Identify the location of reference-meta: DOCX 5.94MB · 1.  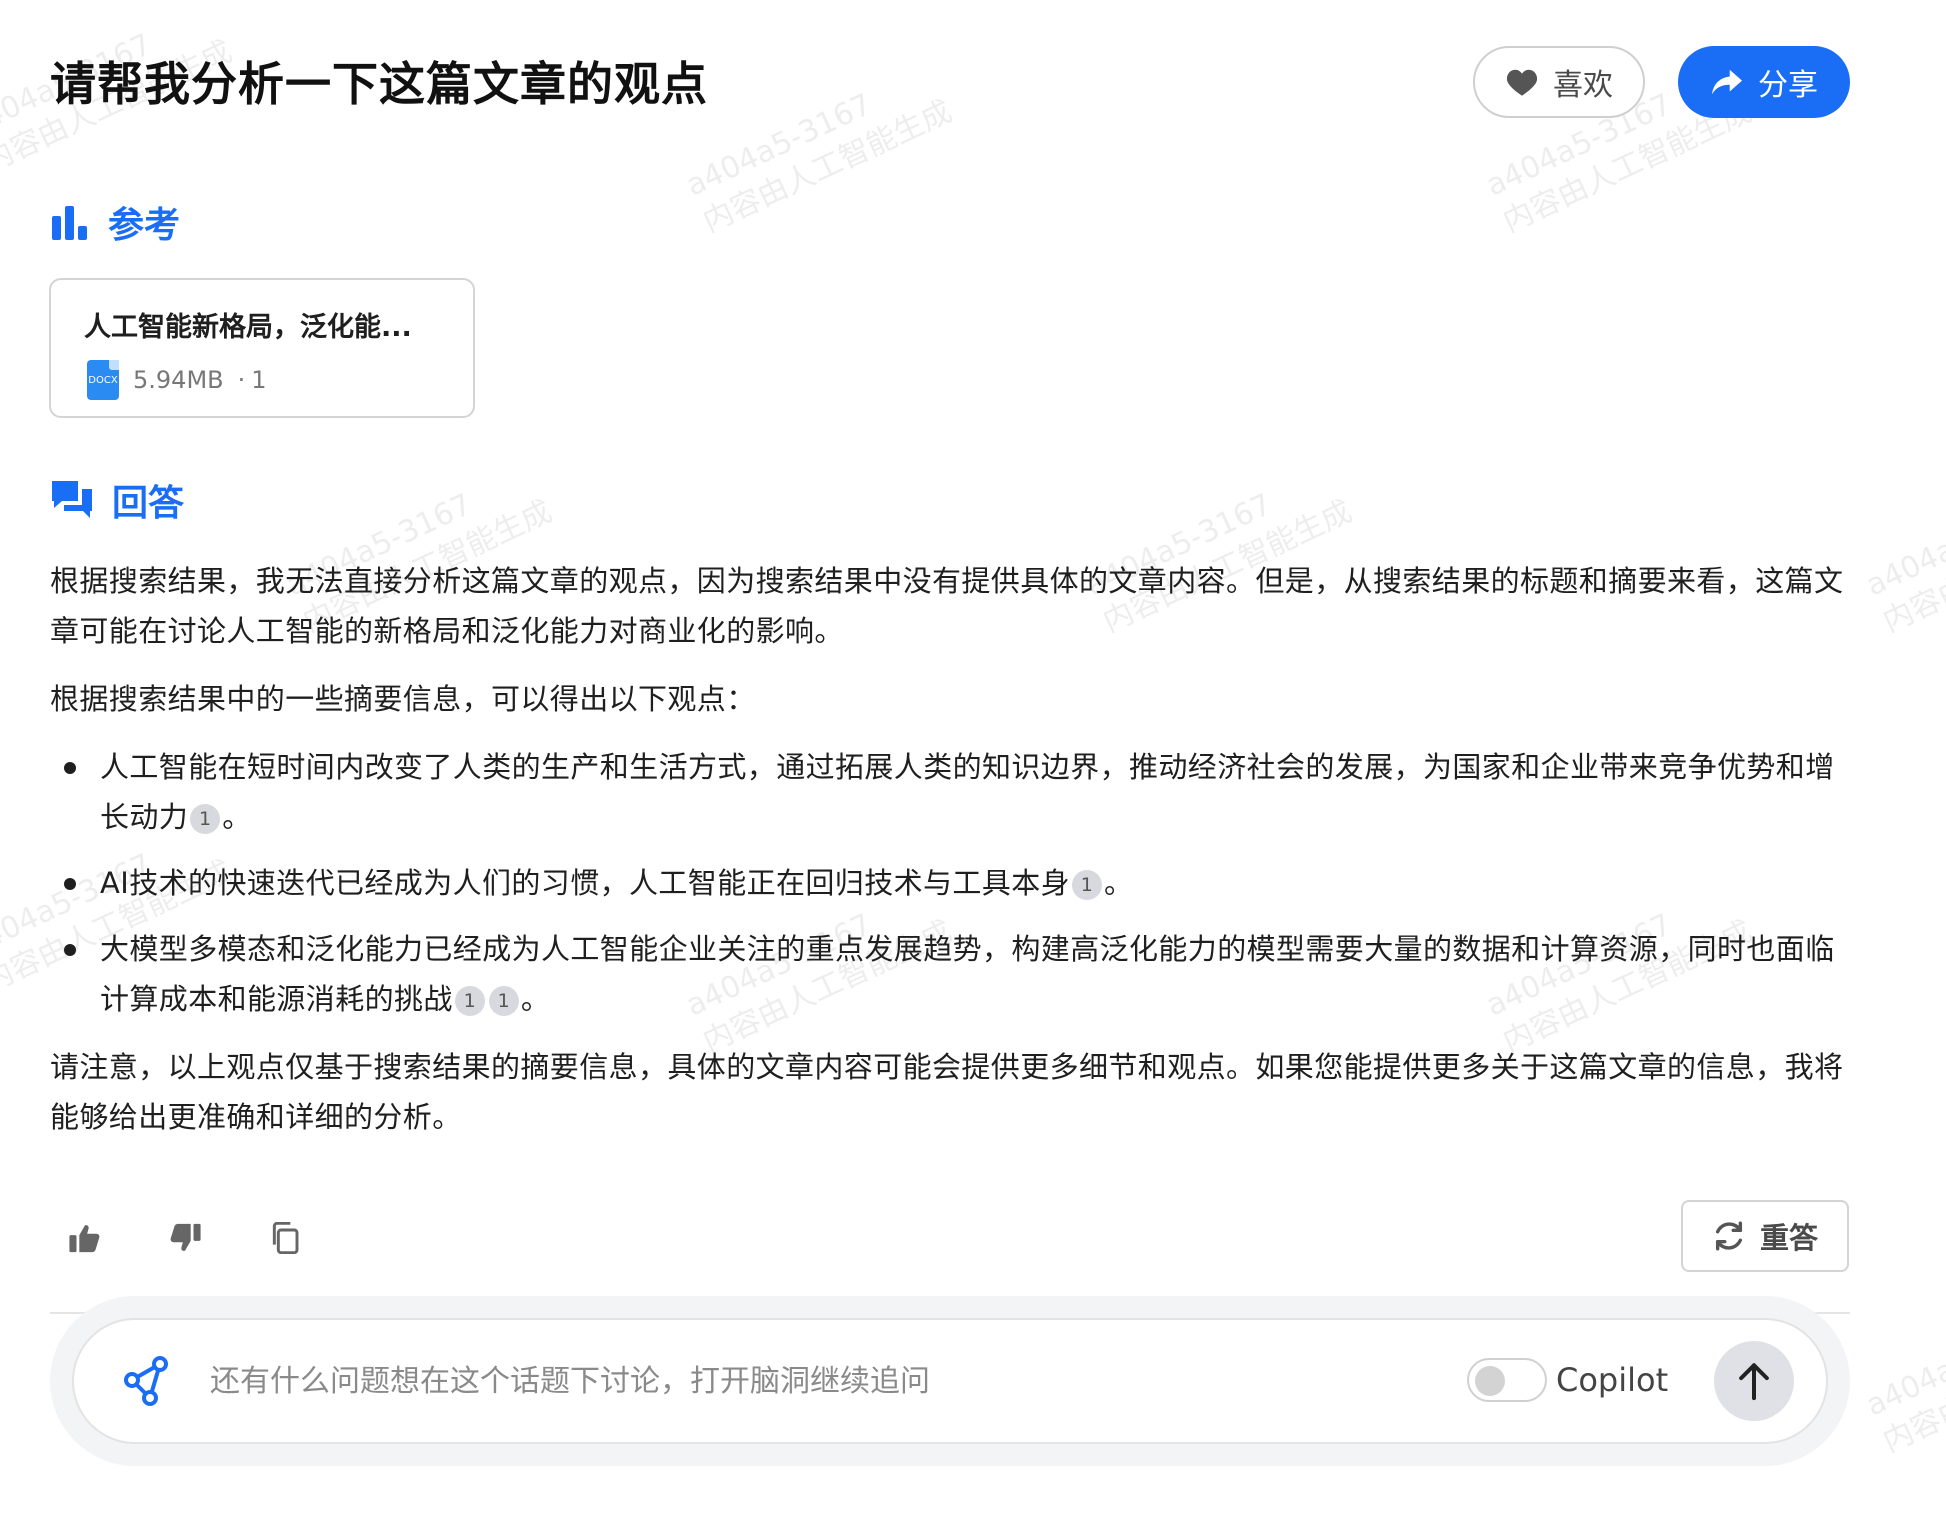
(177, 380).